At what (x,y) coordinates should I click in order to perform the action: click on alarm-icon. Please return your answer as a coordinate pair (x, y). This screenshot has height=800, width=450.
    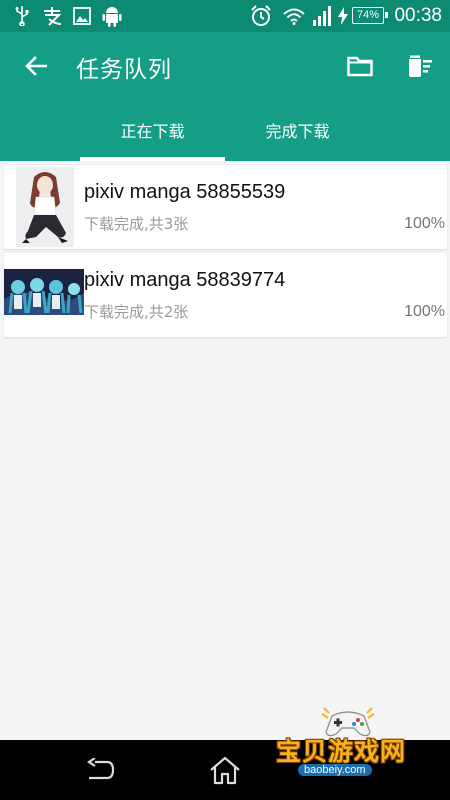
    Looking at the image, I should click on (261, 16).